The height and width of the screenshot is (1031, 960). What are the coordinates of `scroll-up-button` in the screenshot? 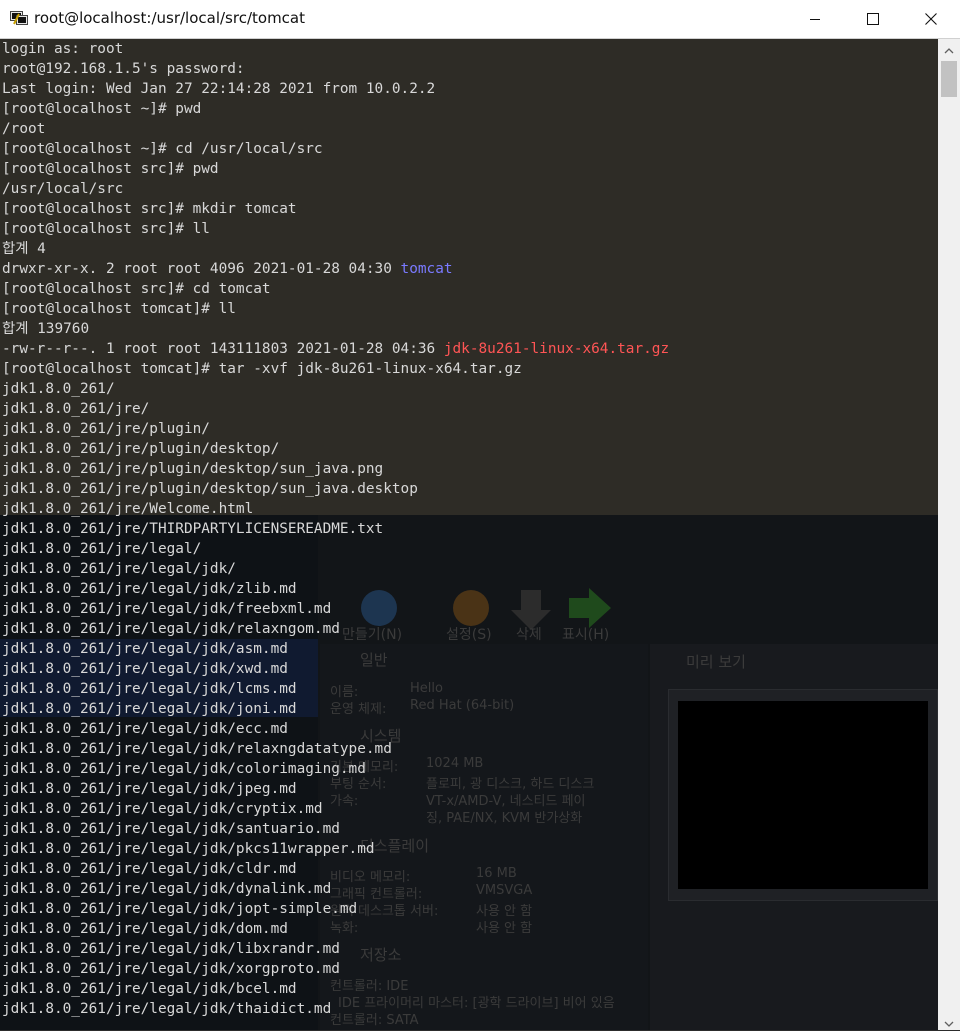 It's located at (949, 48).